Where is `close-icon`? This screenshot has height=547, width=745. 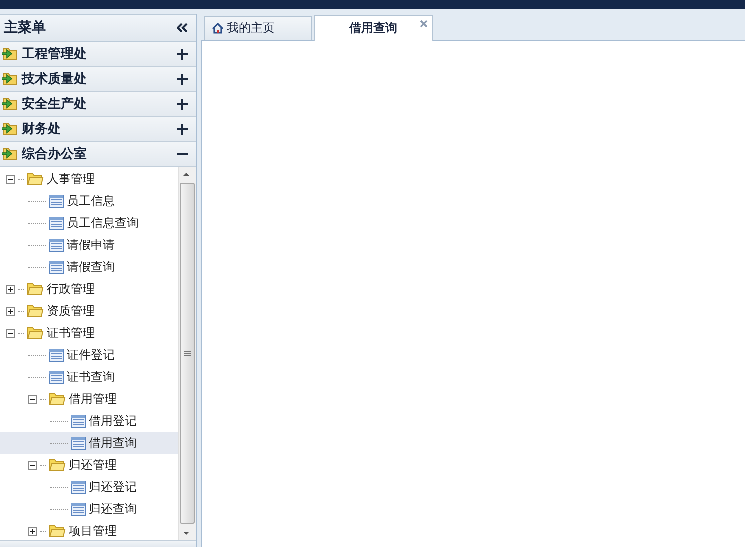
close-icon is located at coordinates (424, 24).